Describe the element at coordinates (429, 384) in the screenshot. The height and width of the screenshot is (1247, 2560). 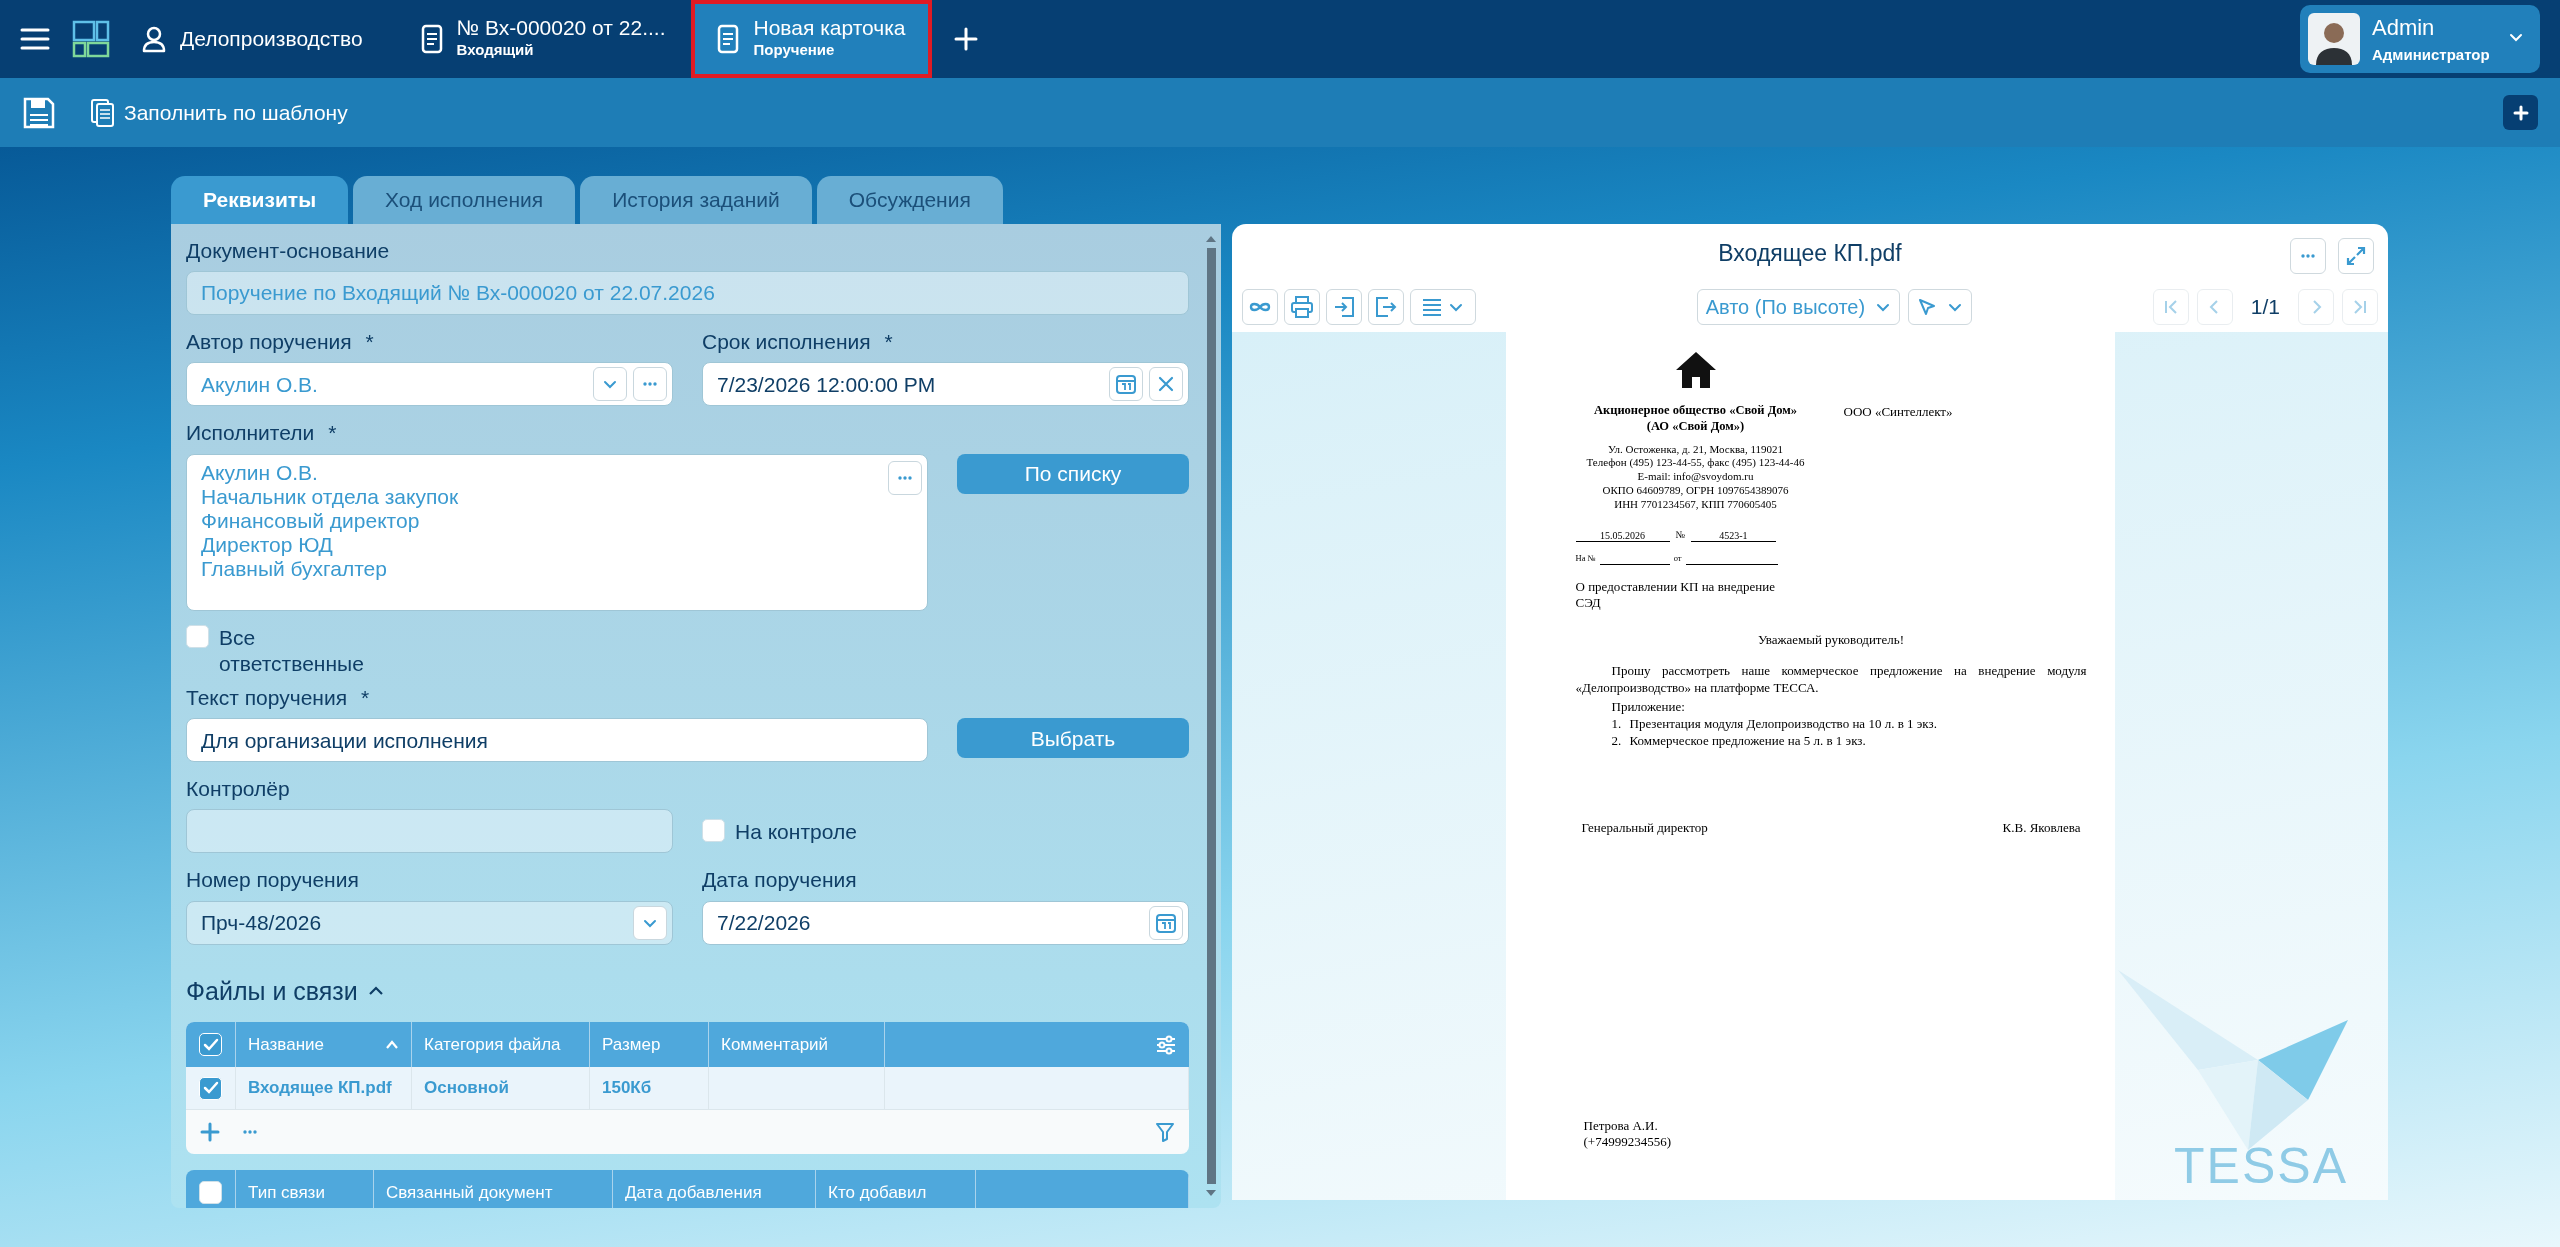
I see `input-field: Акулин О.В.` at that location.